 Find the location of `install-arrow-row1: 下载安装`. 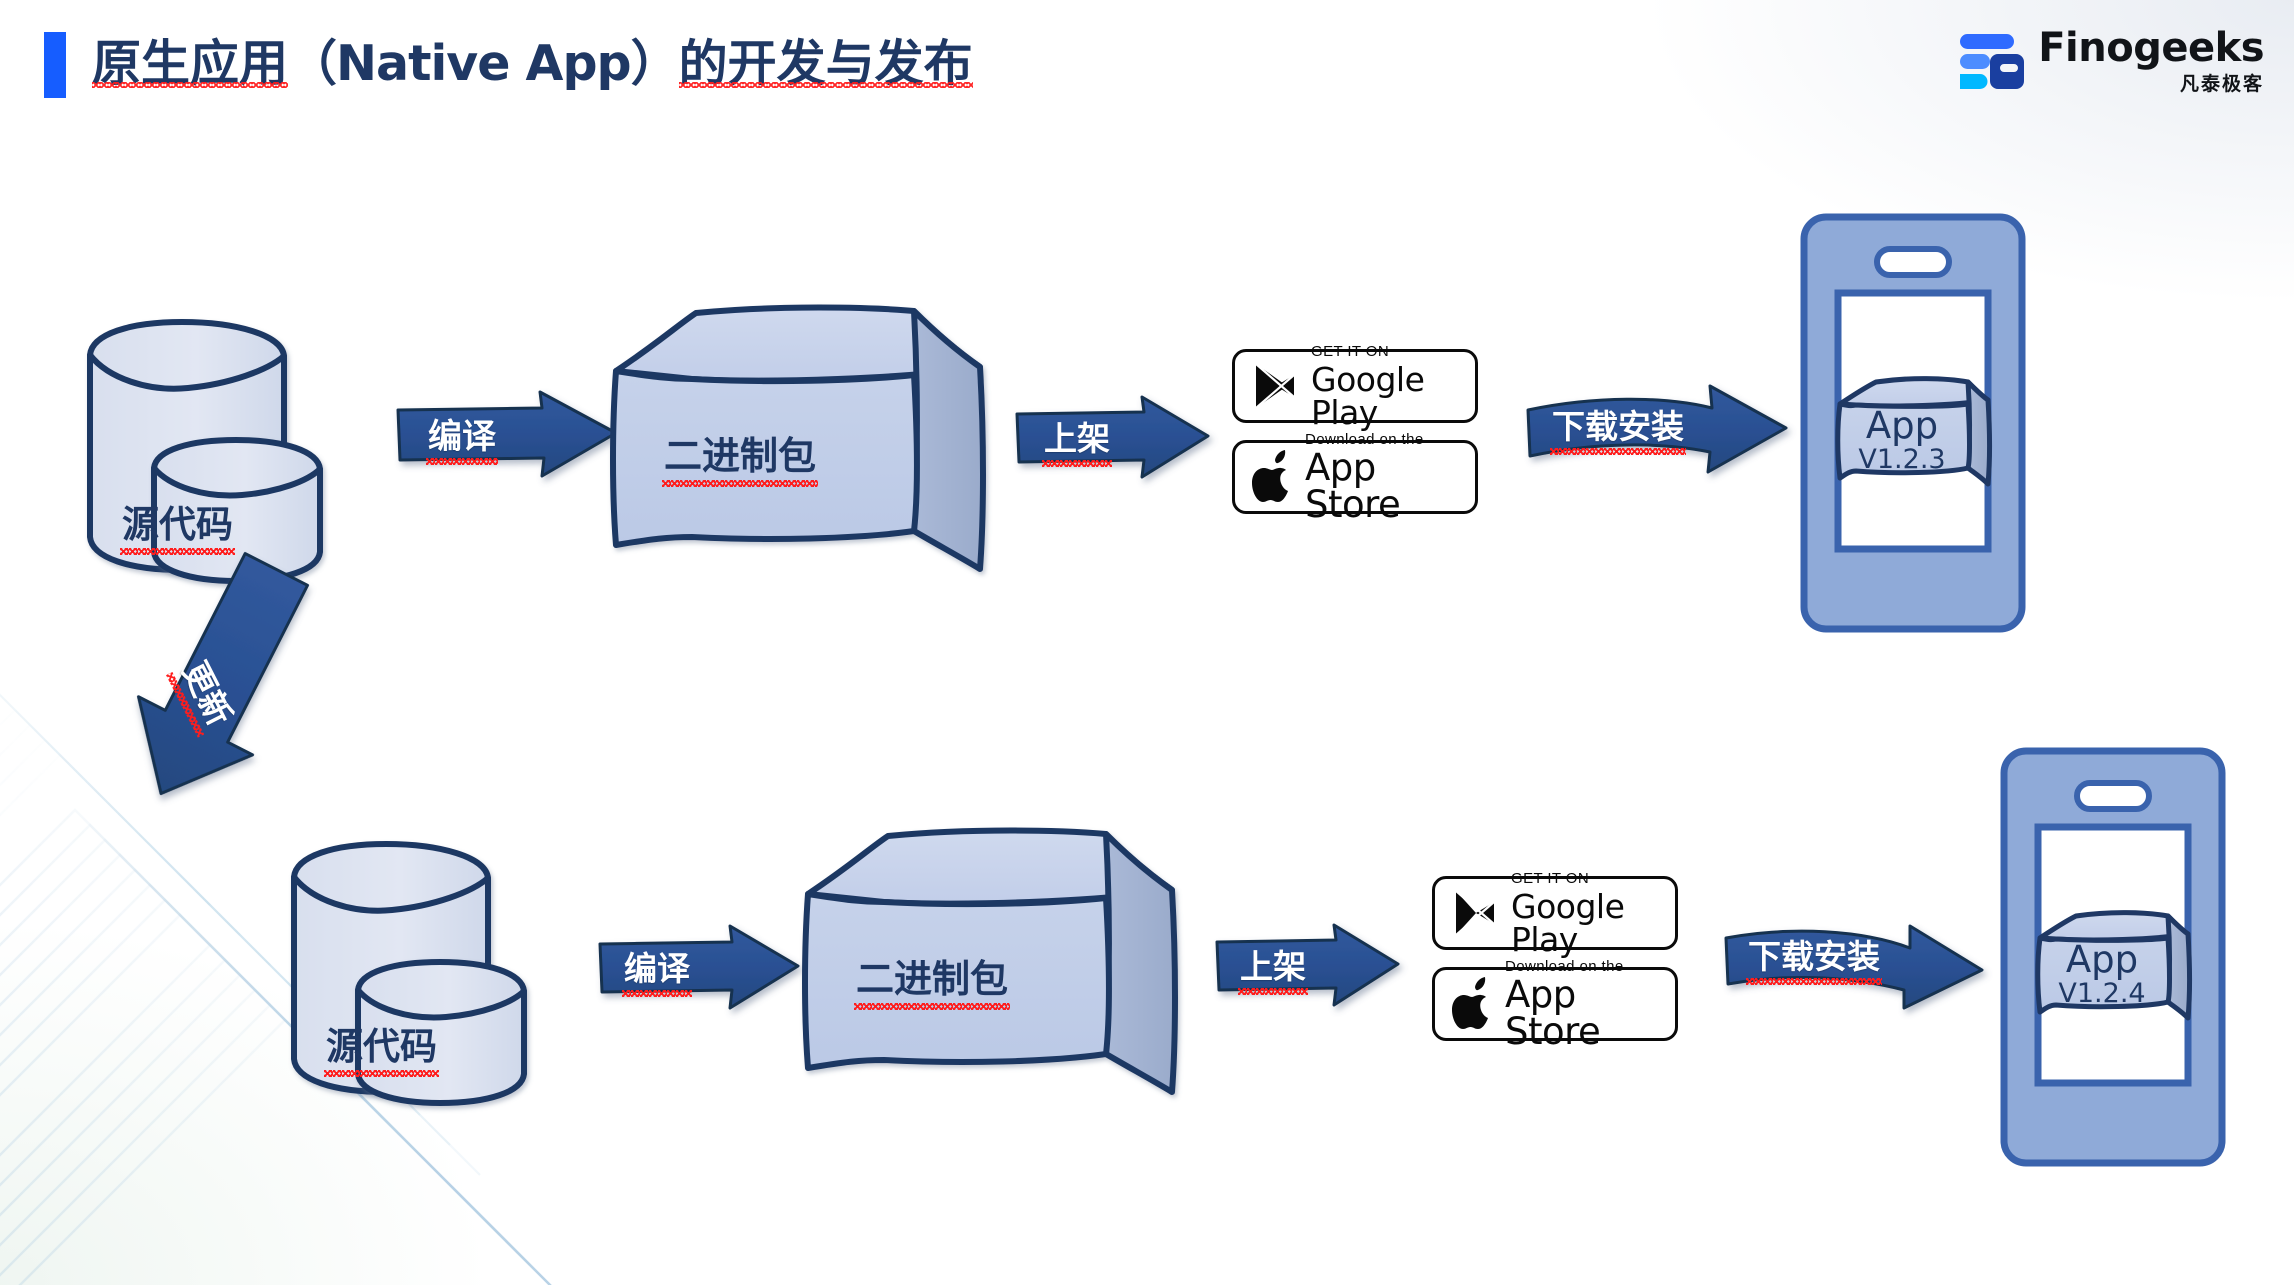

install-arrow-row1: 下载安装 is located at coordinates (1659, 431).